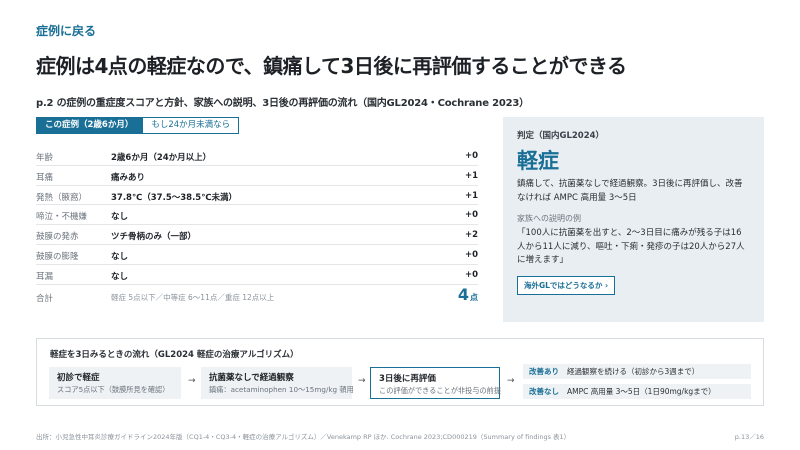 The image size is (800, 450). What do you see at coordinates (113, 389) in the screenshot?
I see `step-desc: スコア5点以下（鼓膜所見を確認）` at bounding box center [113, 389].